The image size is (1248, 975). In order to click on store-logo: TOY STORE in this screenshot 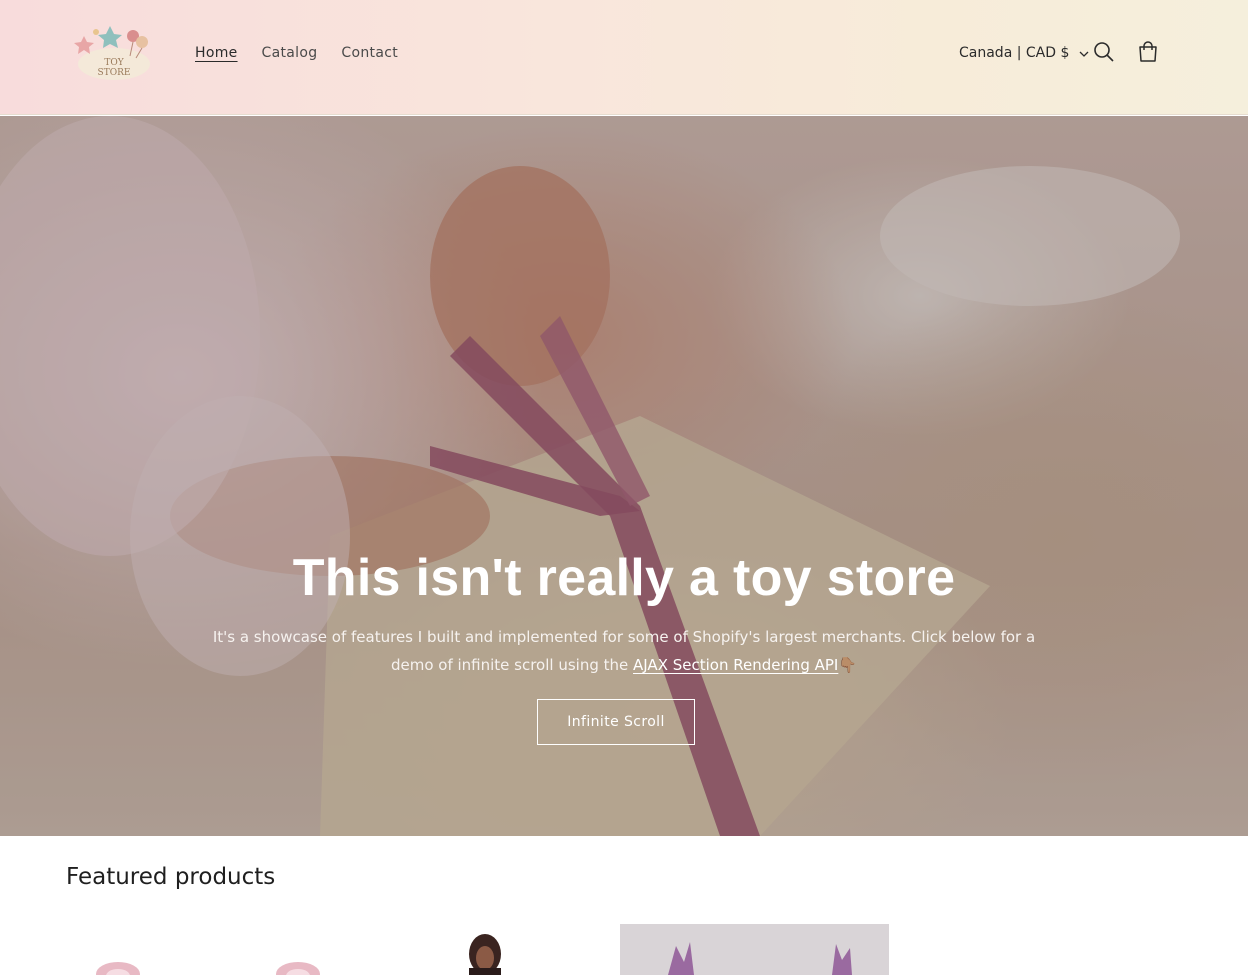, I will do `click(114, 55)`.